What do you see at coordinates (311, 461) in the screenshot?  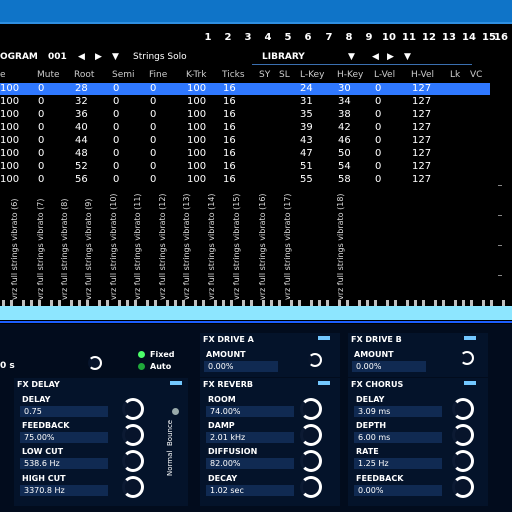 I see `fx-reverb-diffusion-knob` at bounding box center [311, 461].